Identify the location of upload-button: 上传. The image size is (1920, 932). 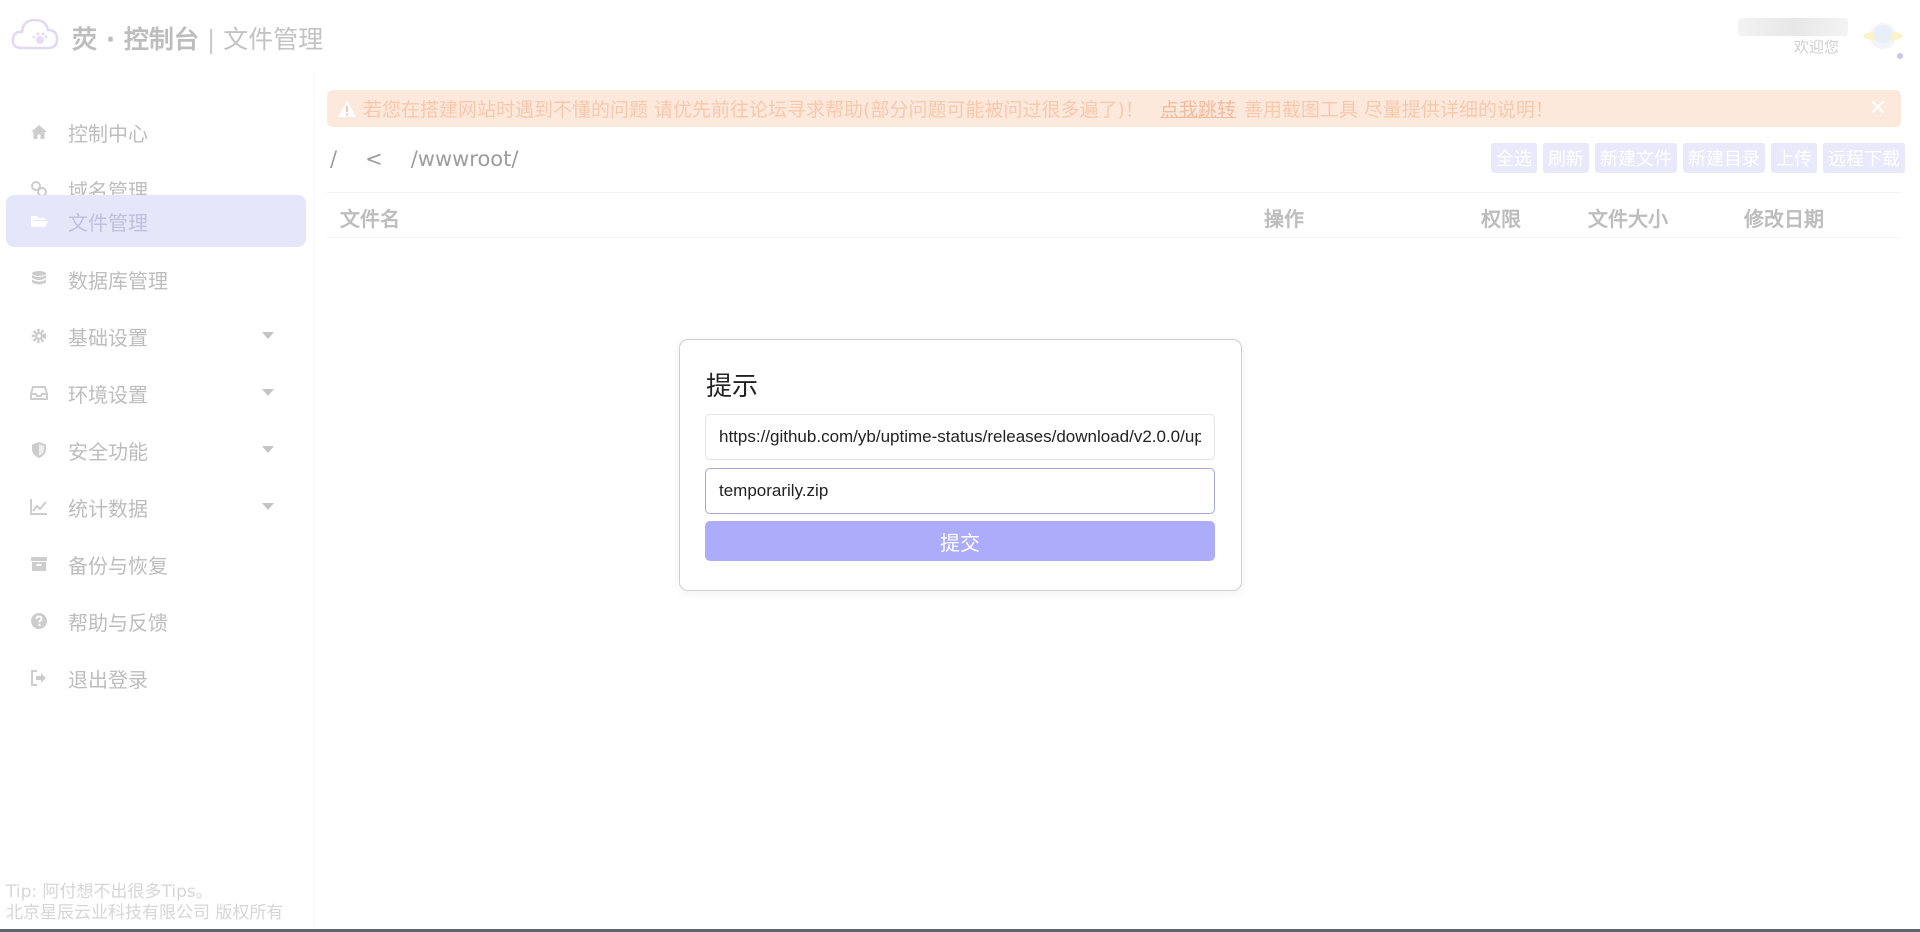
(1794, 158).